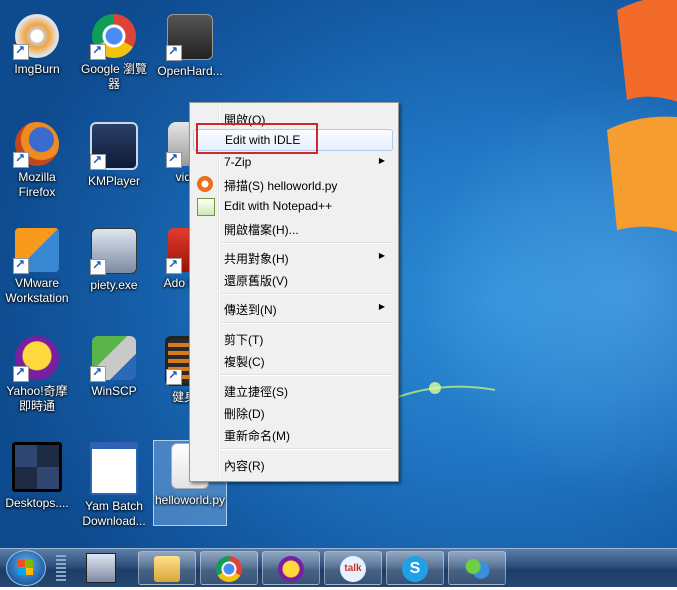  I want to click on desktops-grid-icon, so click(37, 467).